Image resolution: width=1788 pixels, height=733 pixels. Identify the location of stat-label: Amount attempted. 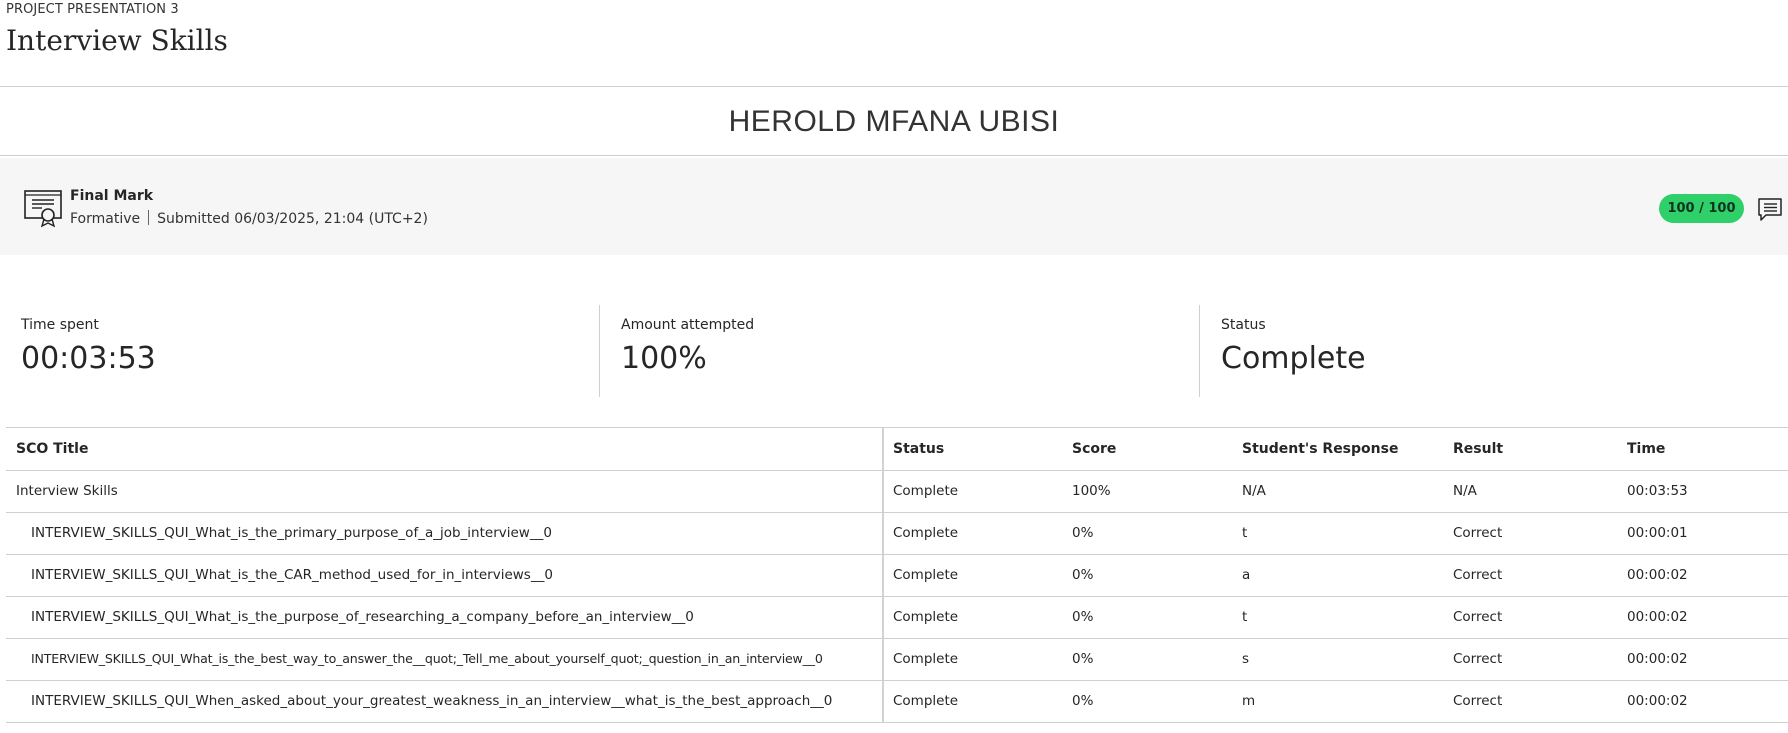
(688, 325).